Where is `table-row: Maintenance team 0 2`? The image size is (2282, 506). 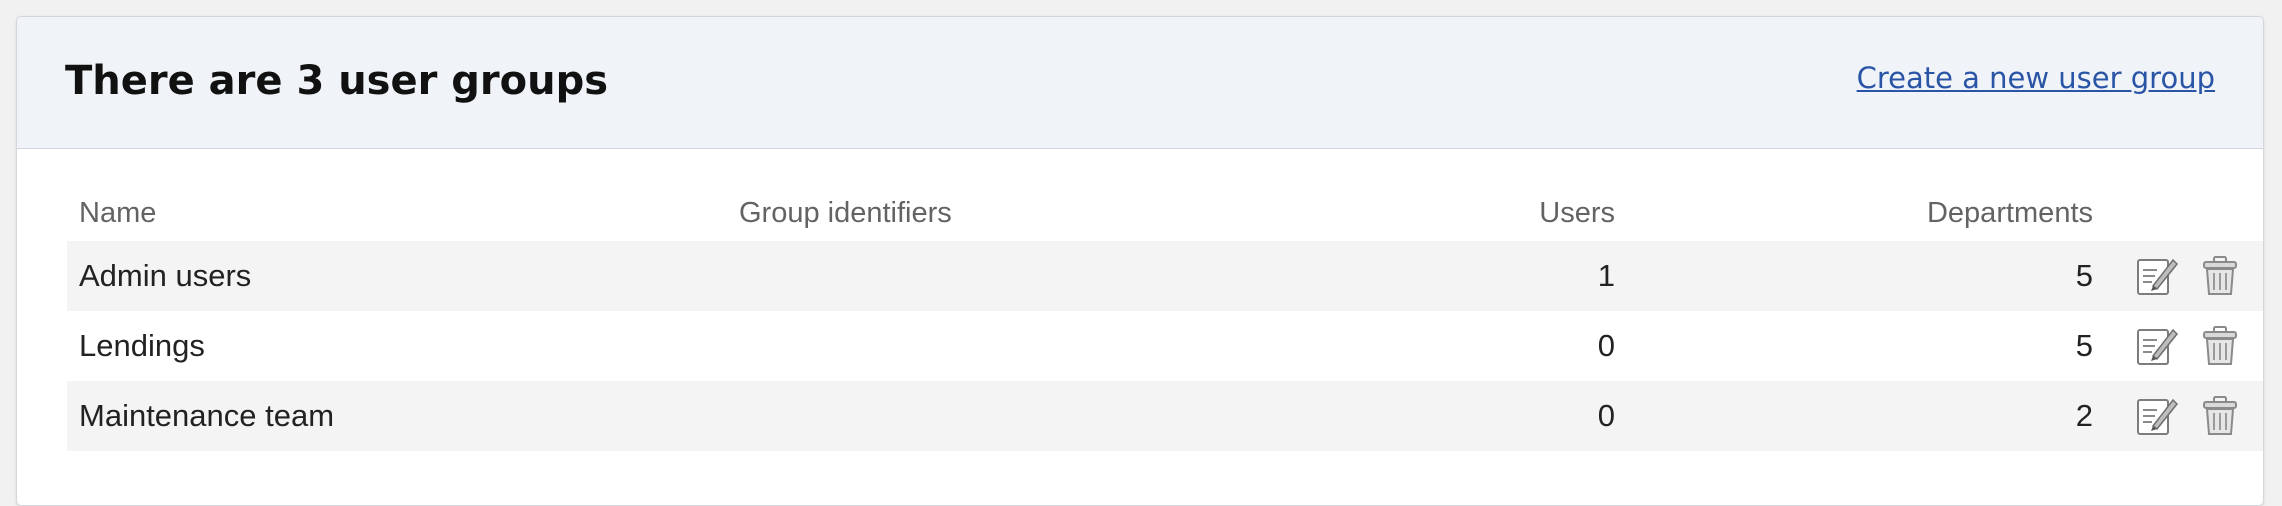
table-row: Maintenance team 0 2 is located at coordinates (1165, 416).